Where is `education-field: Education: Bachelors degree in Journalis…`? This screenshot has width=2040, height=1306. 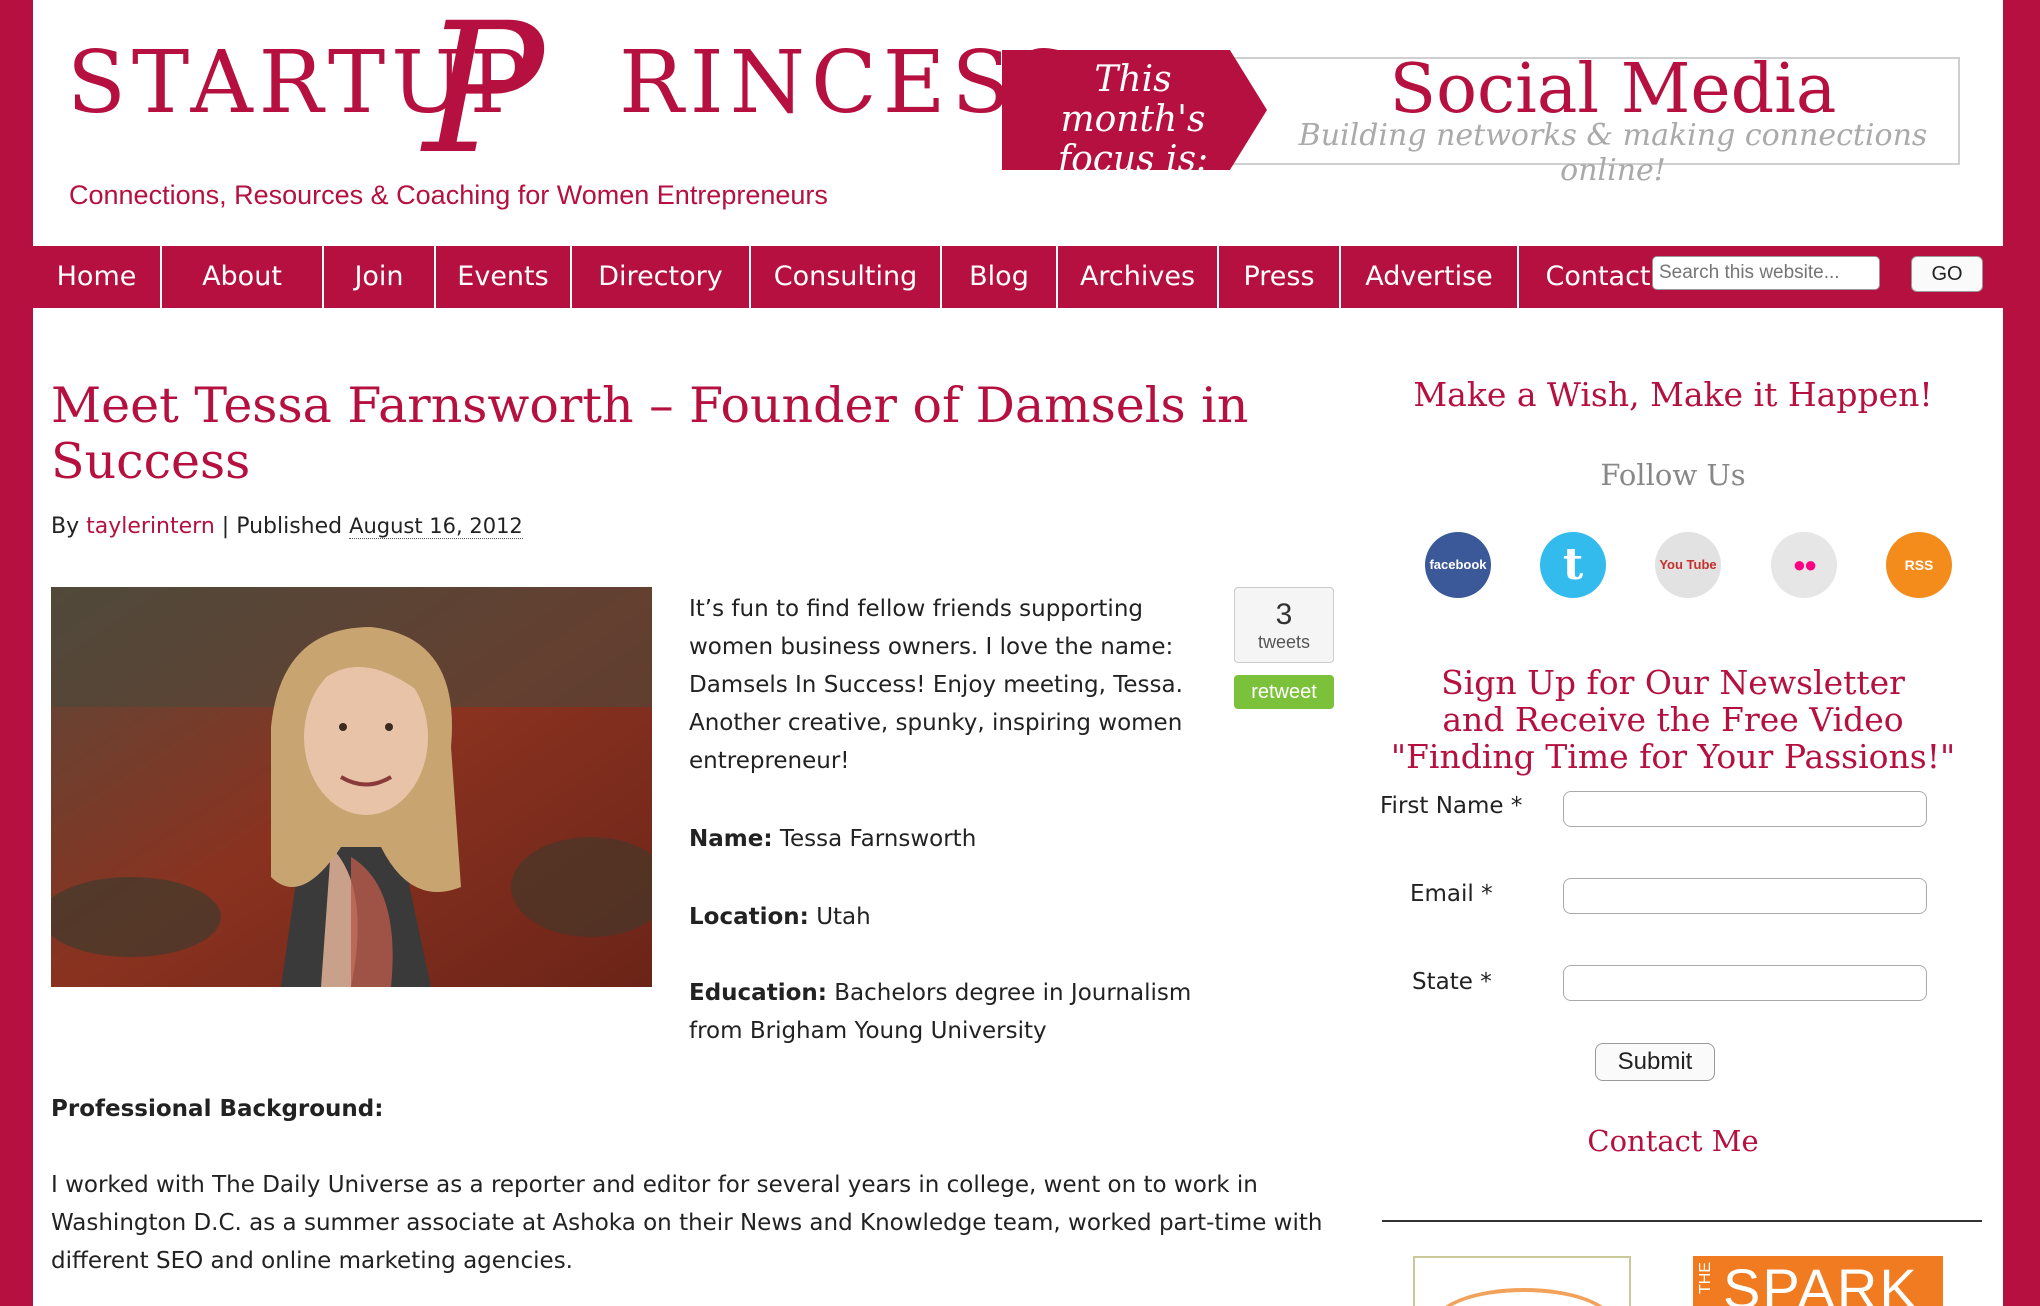
education-field: Education: Bachelors degree in Journalis… is located at coordinates (969, 1012).